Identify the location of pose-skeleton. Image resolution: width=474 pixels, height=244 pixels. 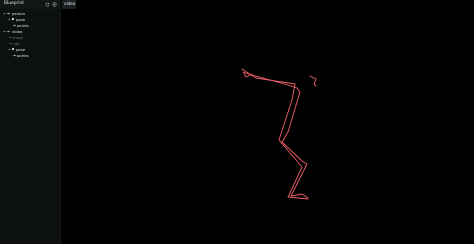
(279, 134).